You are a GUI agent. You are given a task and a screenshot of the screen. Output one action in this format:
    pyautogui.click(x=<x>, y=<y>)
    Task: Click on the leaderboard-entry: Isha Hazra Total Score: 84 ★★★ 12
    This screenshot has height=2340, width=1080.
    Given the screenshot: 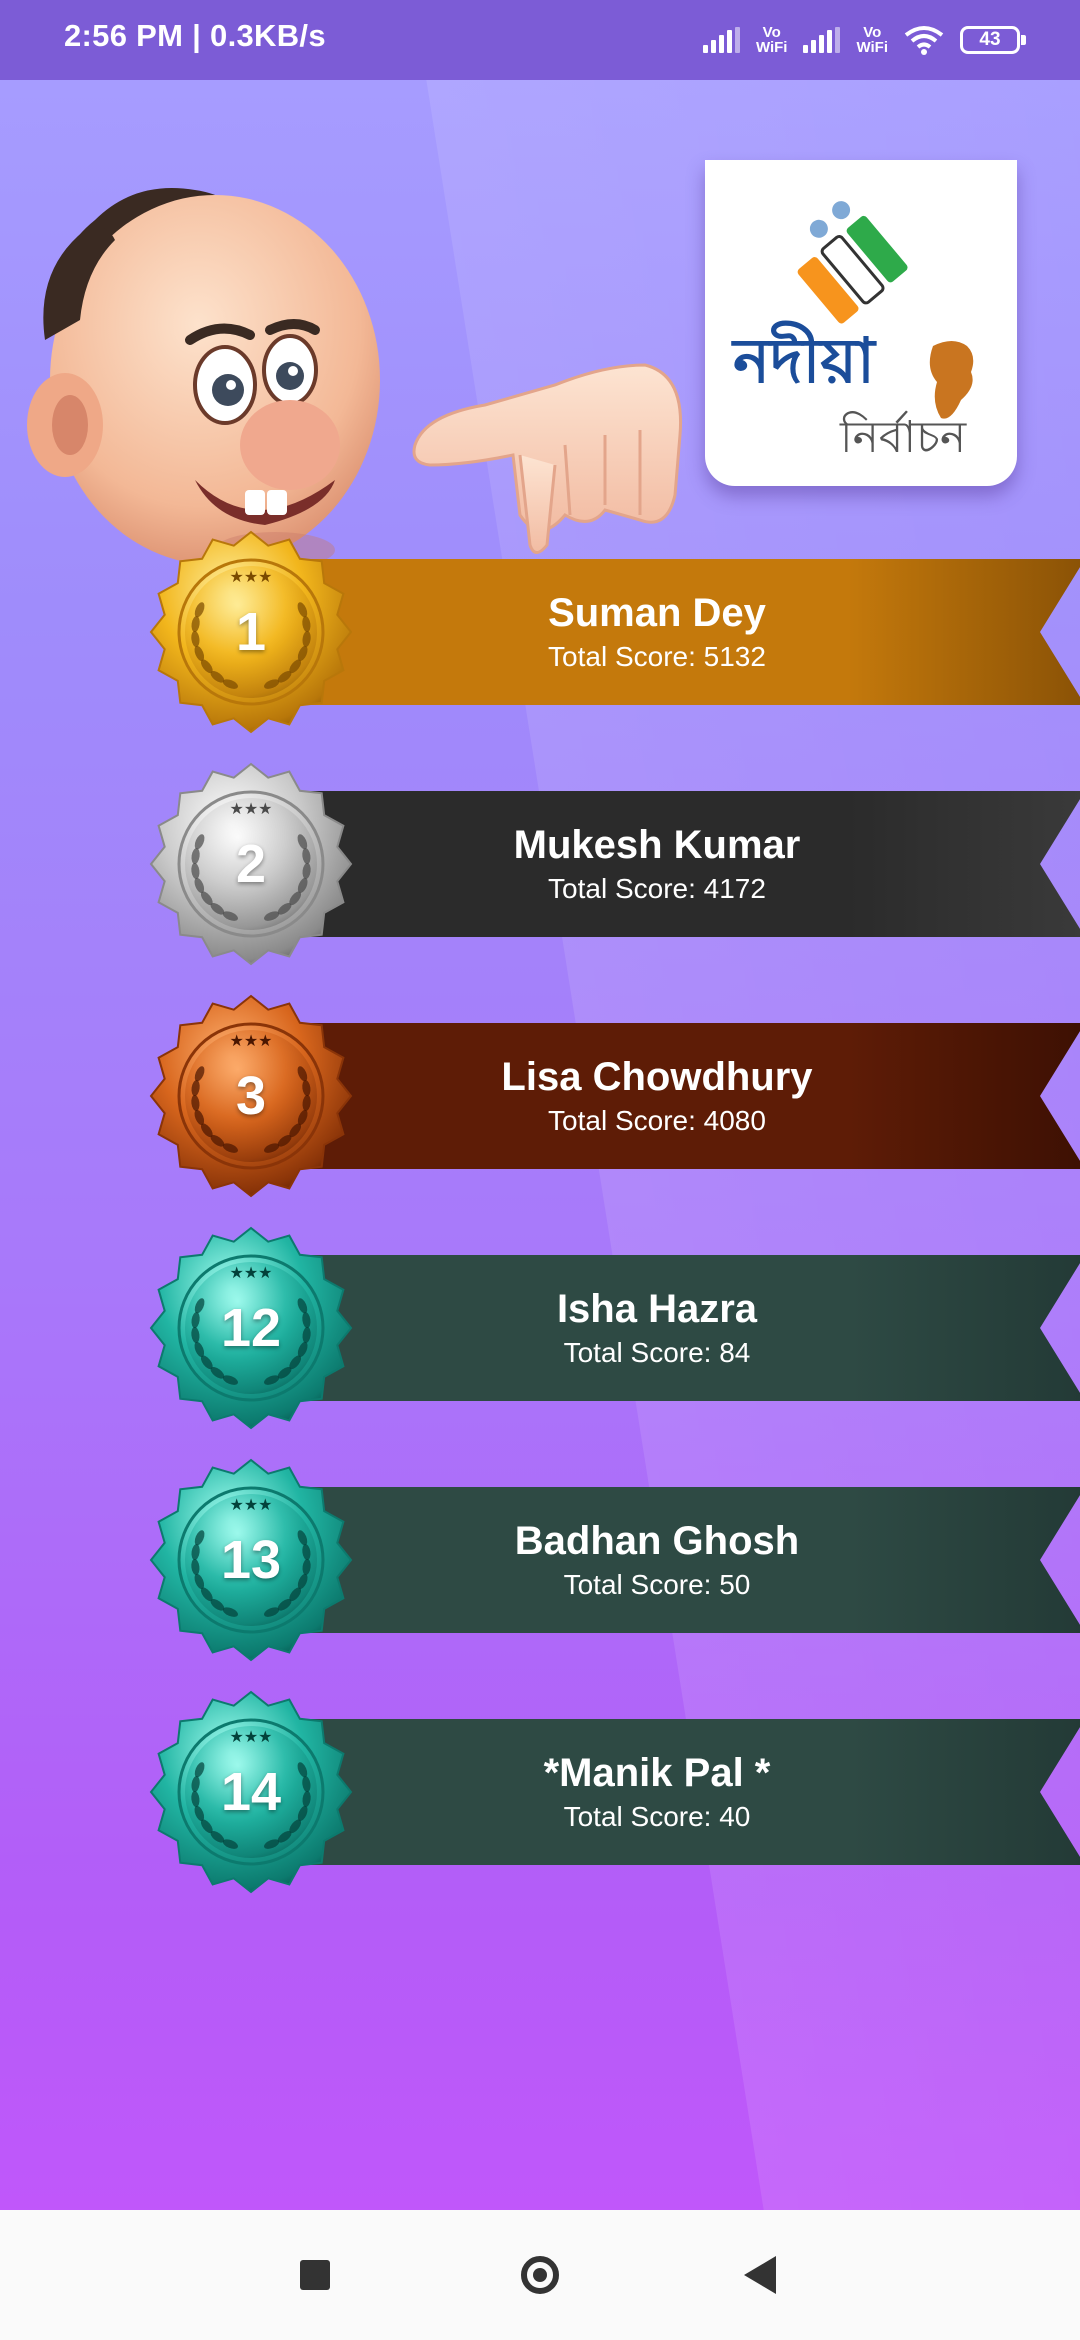 What is the action you would take?
    pyautogui.click(x=612, y=1328)
    